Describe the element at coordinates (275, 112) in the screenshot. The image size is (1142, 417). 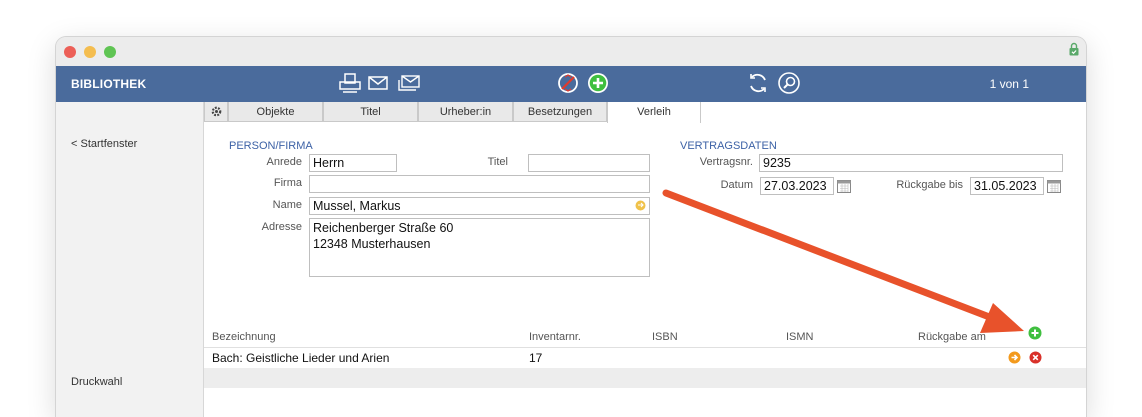
I see `tab-objekte: Objekte` at that location.